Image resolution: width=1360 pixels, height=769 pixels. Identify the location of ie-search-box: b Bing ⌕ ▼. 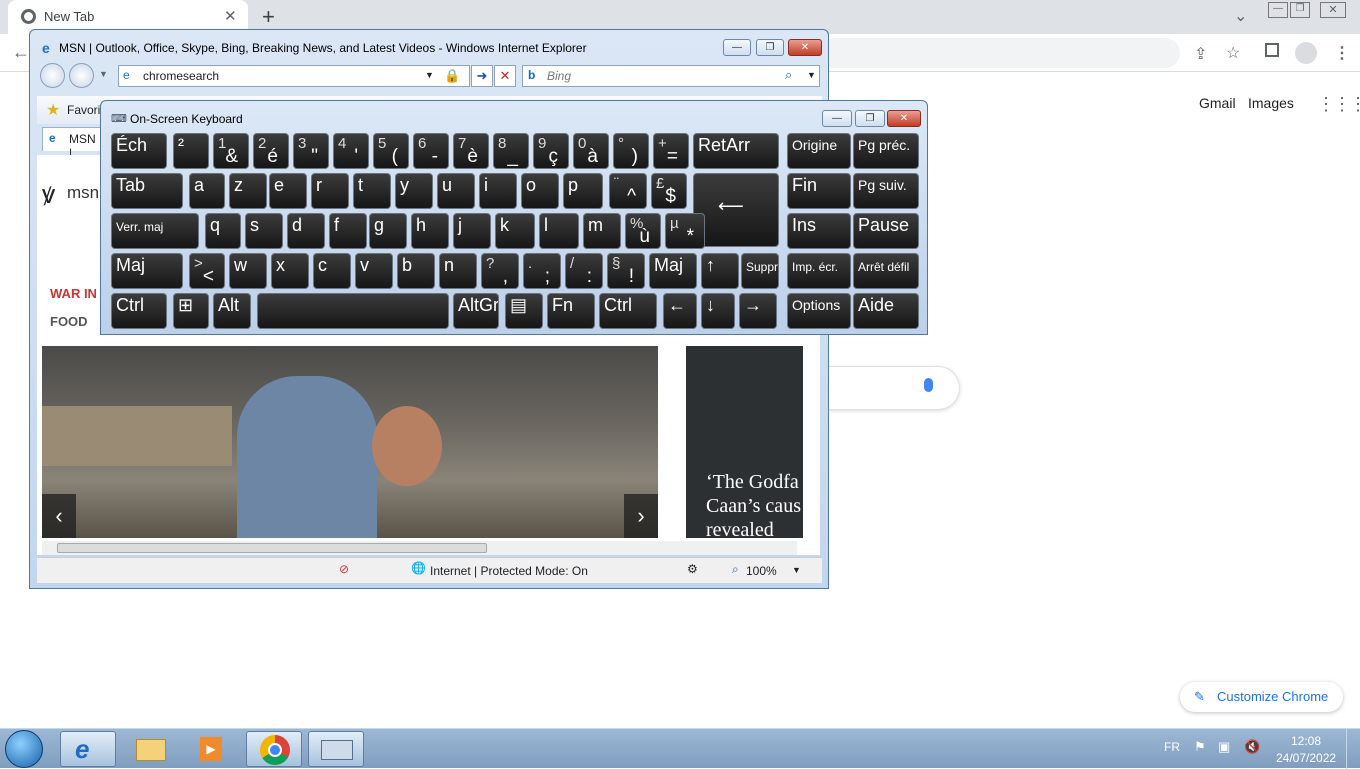
(671, 76).